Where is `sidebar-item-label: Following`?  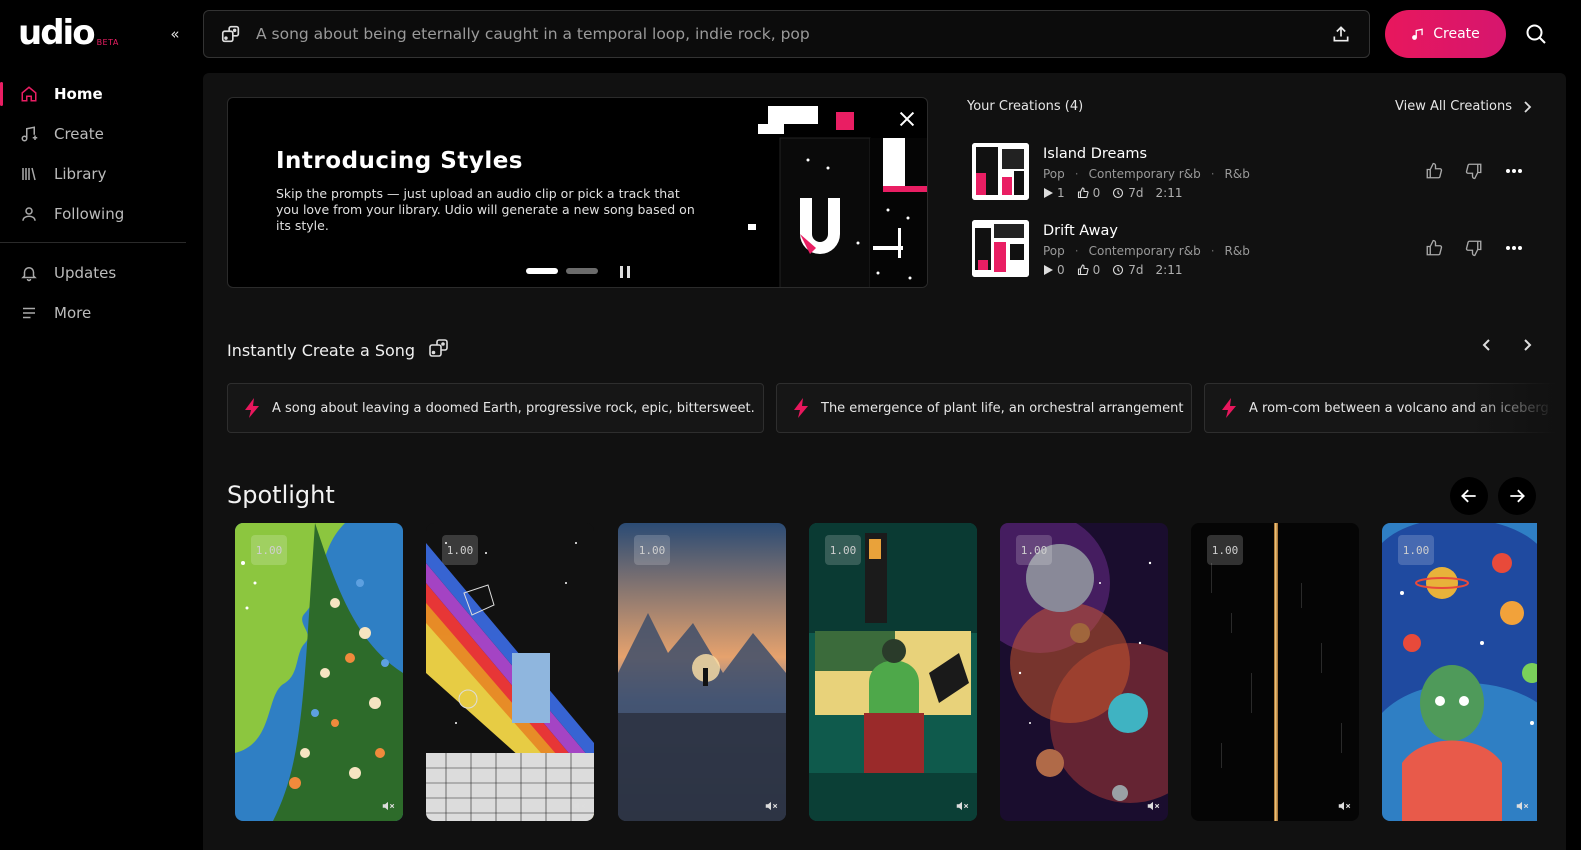
sidebar-item-label: Following is located at coordinates (89, 214).